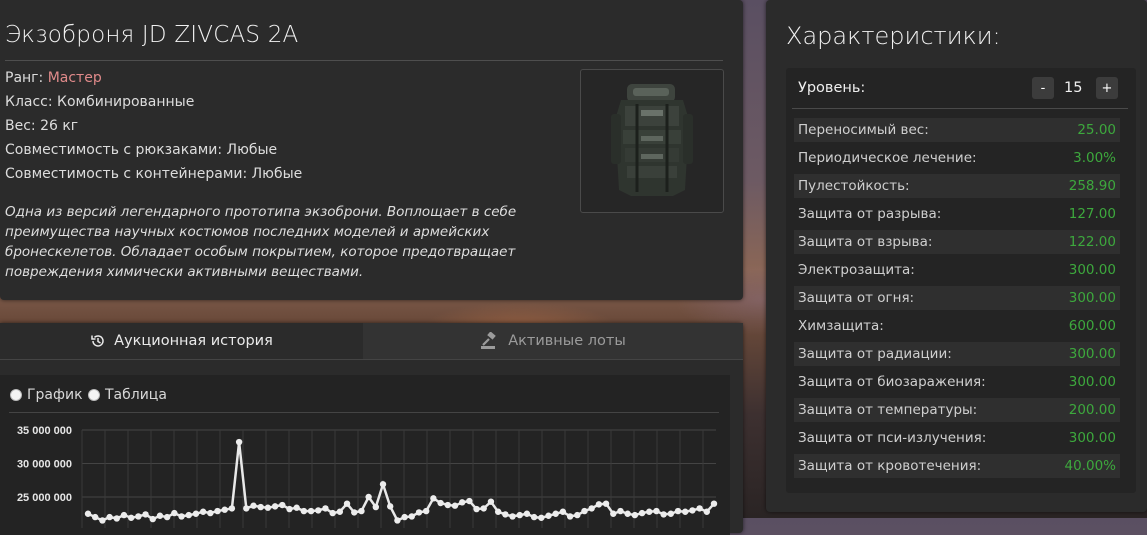 This screenshot has width=1147, height=535. Describe the element at coordinates (46, 395) in the screenshot. I see `view-option-chart: График` at that location.